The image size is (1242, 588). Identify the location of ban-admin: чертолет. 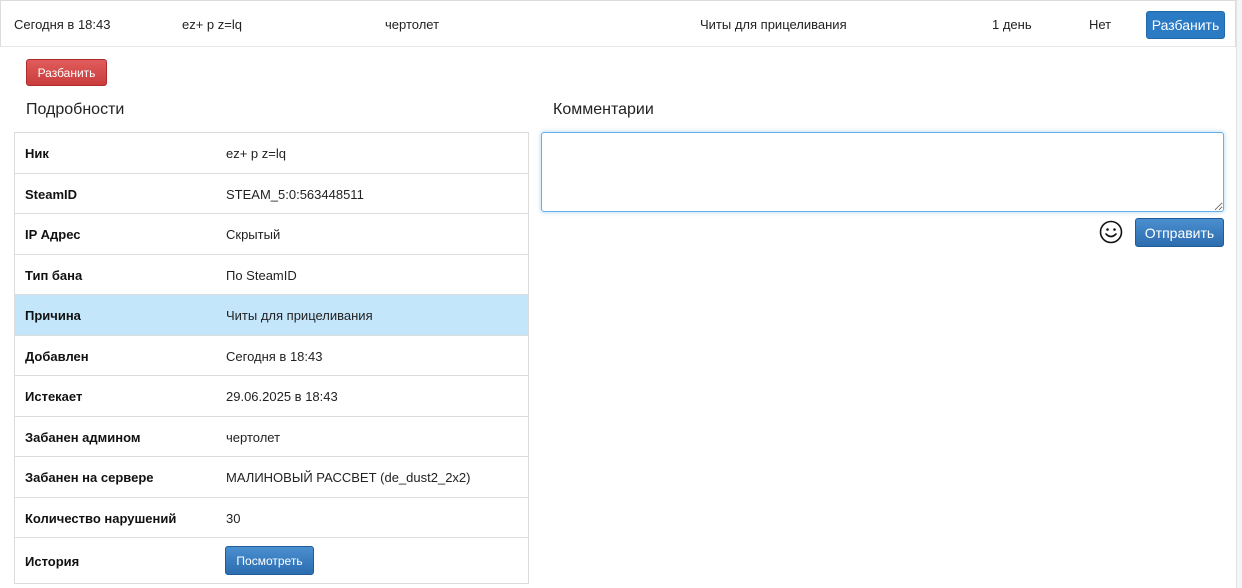
(412, 24).